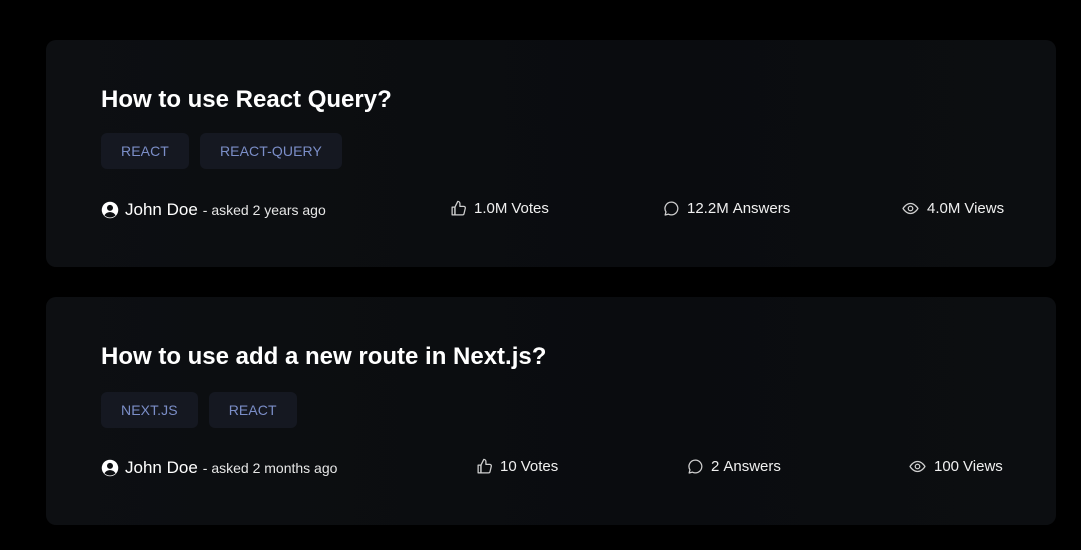  I want to click on asked-time: - asked 2 months ago, so click(270, 468).